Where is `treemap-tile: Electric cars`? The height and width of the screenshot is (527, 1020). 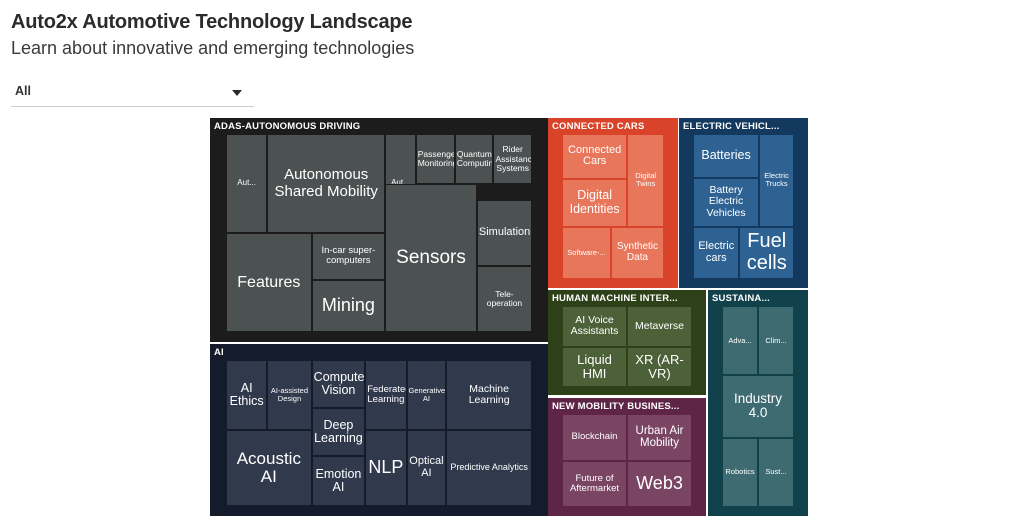 treemap-tile: Electric cars is located at coordinates (716, 252).